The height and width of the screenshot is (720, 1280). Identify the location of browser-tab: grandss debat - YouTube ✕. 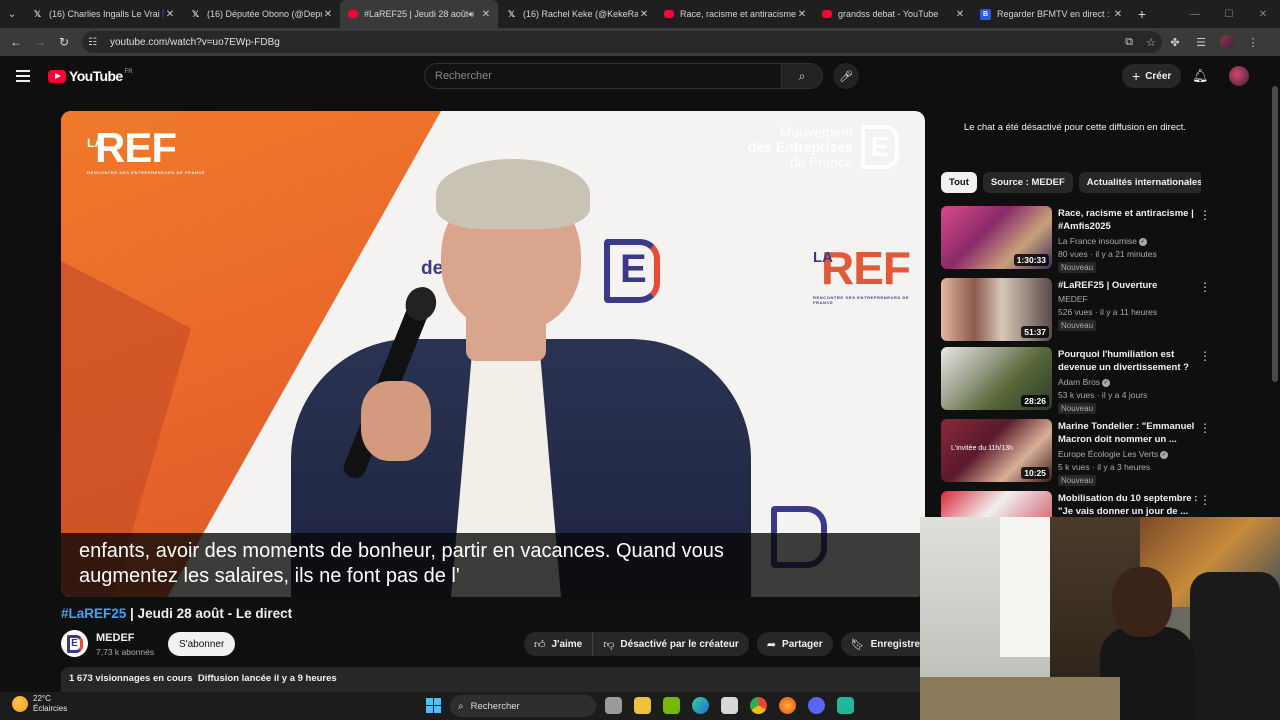
(893, 14).